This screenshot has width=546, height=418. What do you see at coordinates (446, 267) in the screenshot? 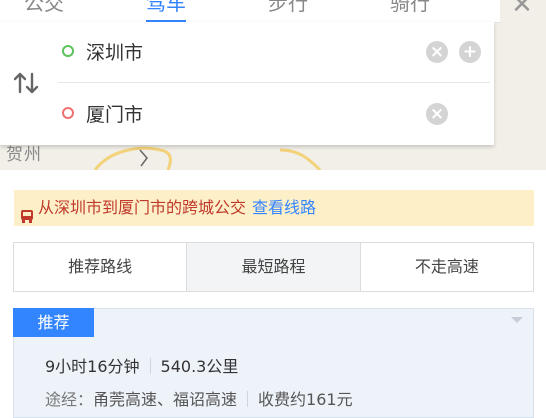
I see `strategy-no-highway: 不走高速` at bounding box center [446, 267].